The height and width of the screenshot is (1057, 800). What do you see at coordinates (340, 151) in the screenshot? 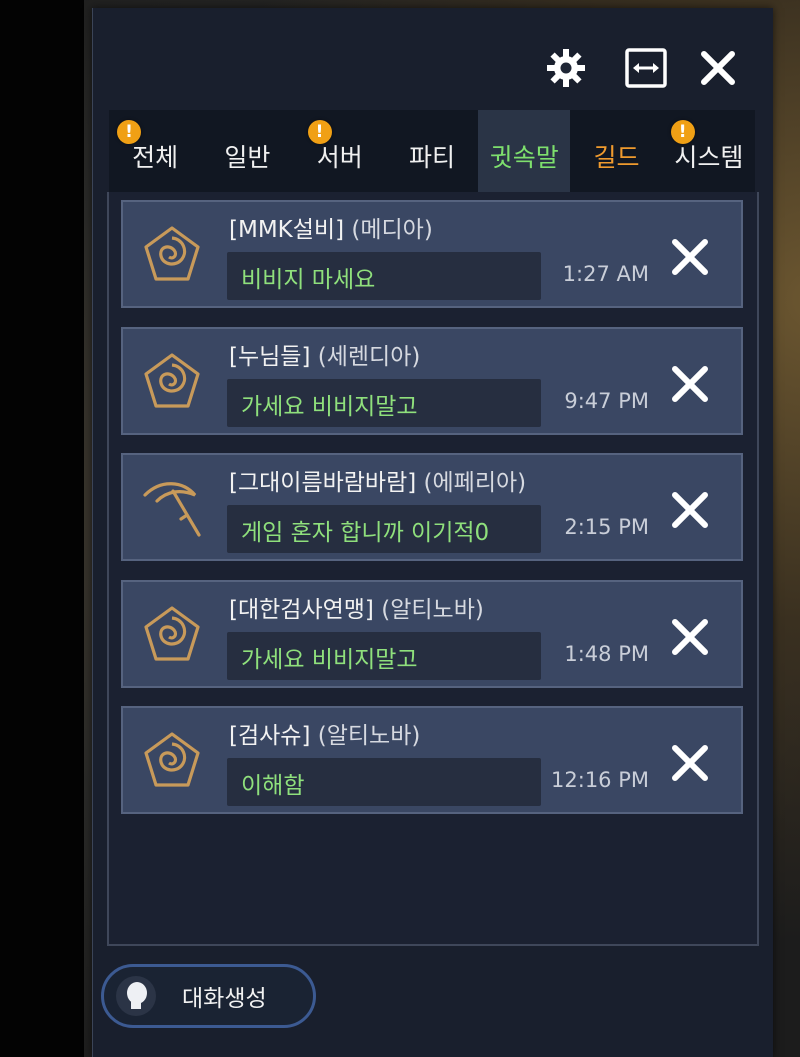
I see `tab-server: ! 서버` at bounding box center [340, 151].